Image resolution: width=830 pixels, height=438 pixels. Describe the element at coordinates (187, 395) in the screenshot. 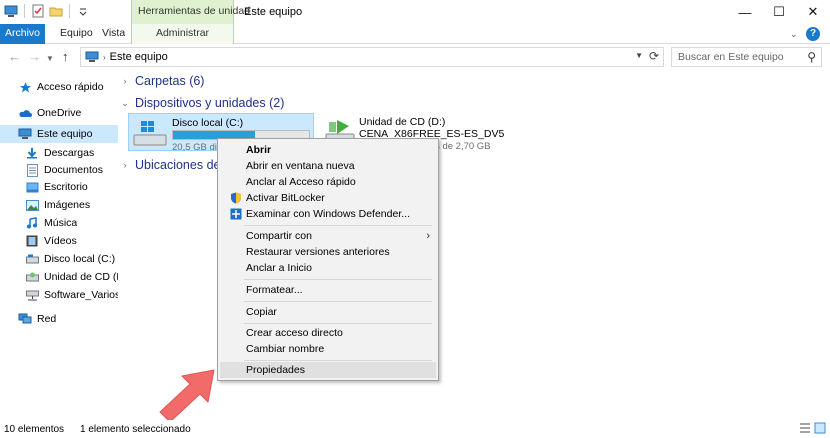

I see `annotation-arrow-icon` at that location.